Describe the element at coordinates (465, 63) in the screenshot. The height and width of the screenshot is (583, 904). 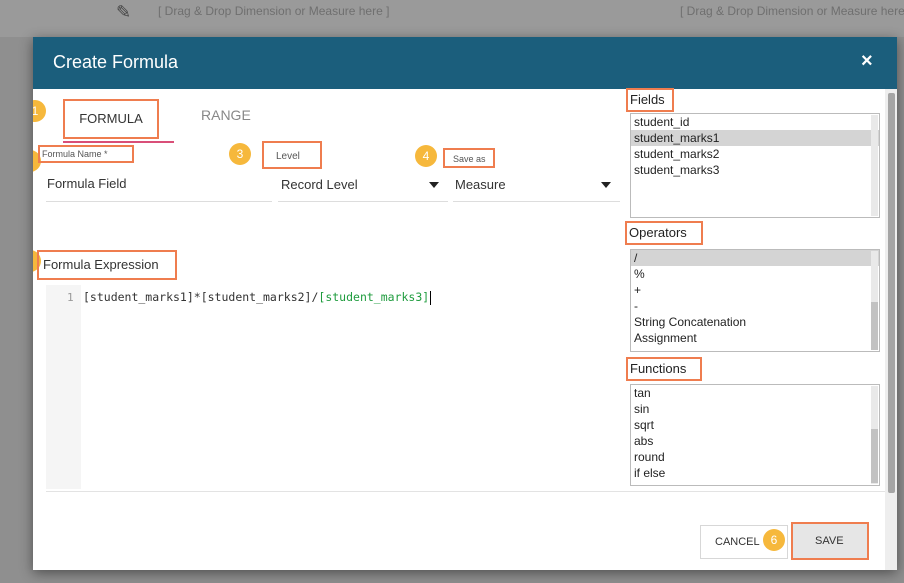
I see `dialog-header: Create Formula ×` at that location.